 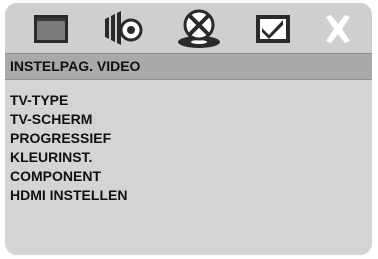 What do you see at coordinates (51, 157) in the screenshot?
I see `menu-item-color-settings: KLEURINST.` at bounding box center [51, 157].